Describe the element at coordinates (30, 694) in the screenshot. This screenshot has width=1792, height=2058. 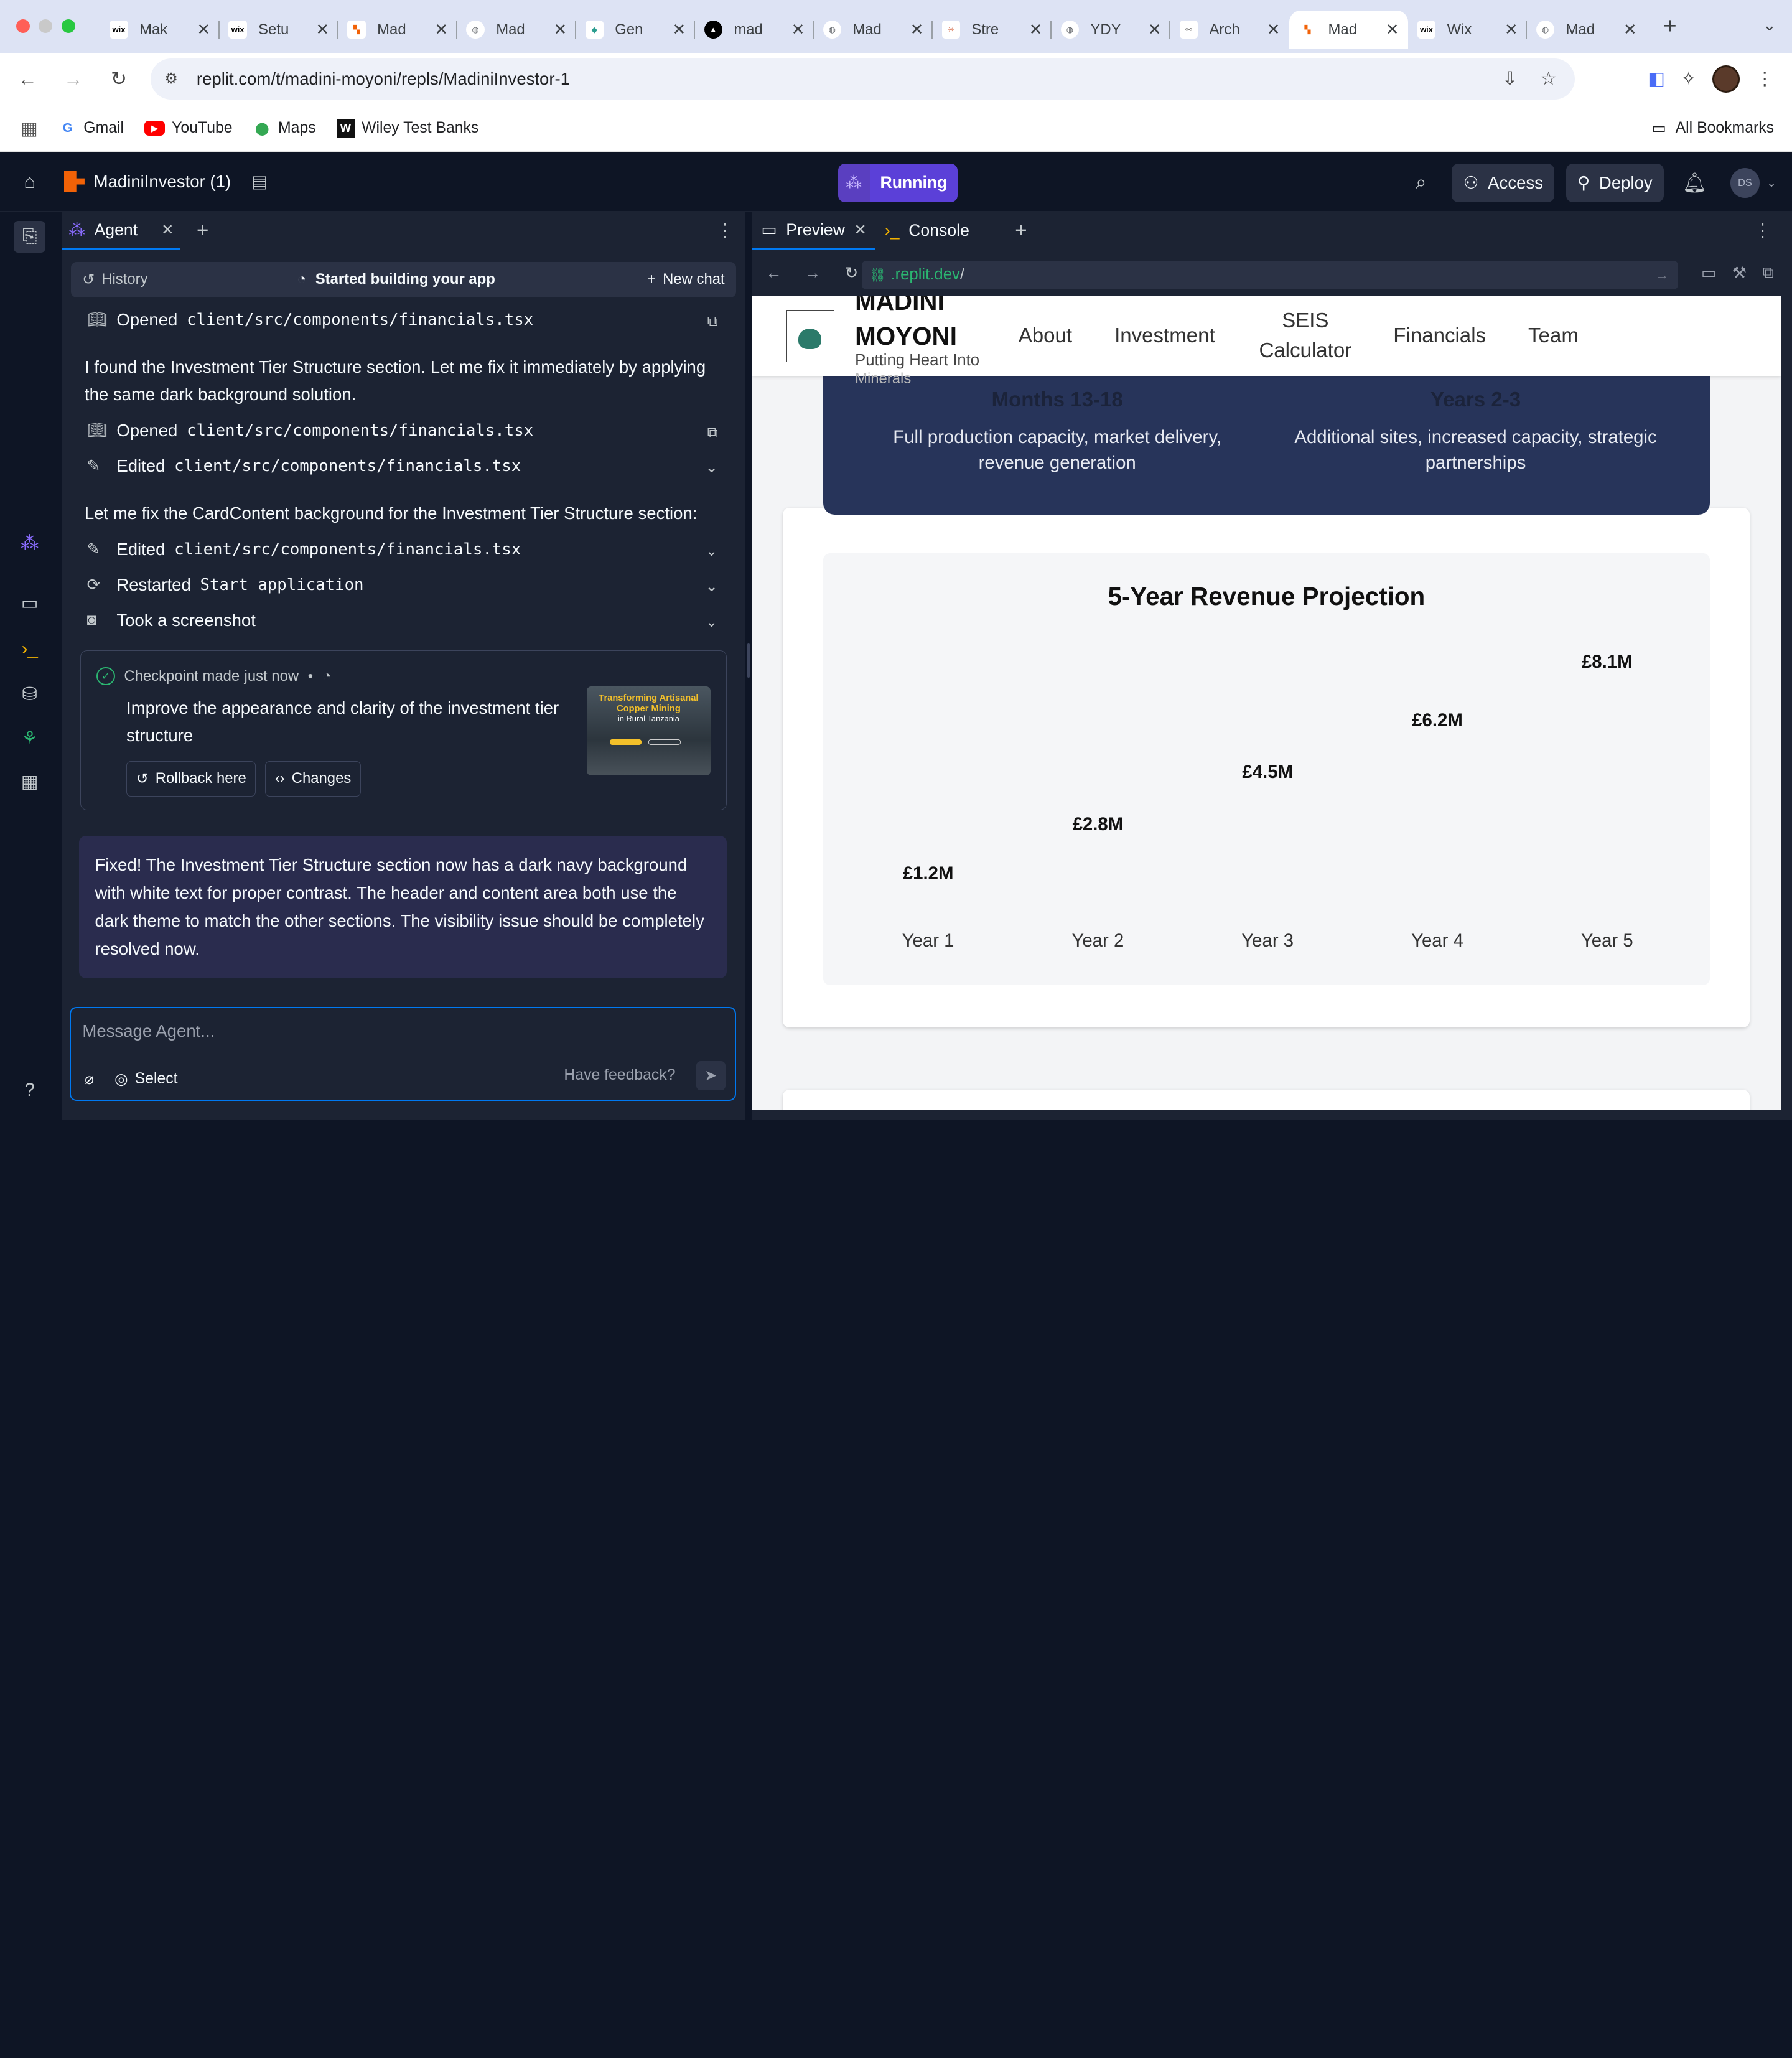
I see `database-icon: ⛁` at that location.